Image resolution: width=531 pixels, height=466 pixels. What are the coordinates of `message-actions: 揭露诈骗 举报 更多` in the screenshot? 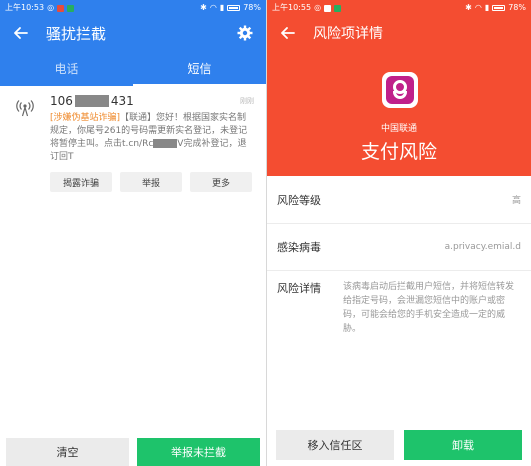 It's located at (152, 182).